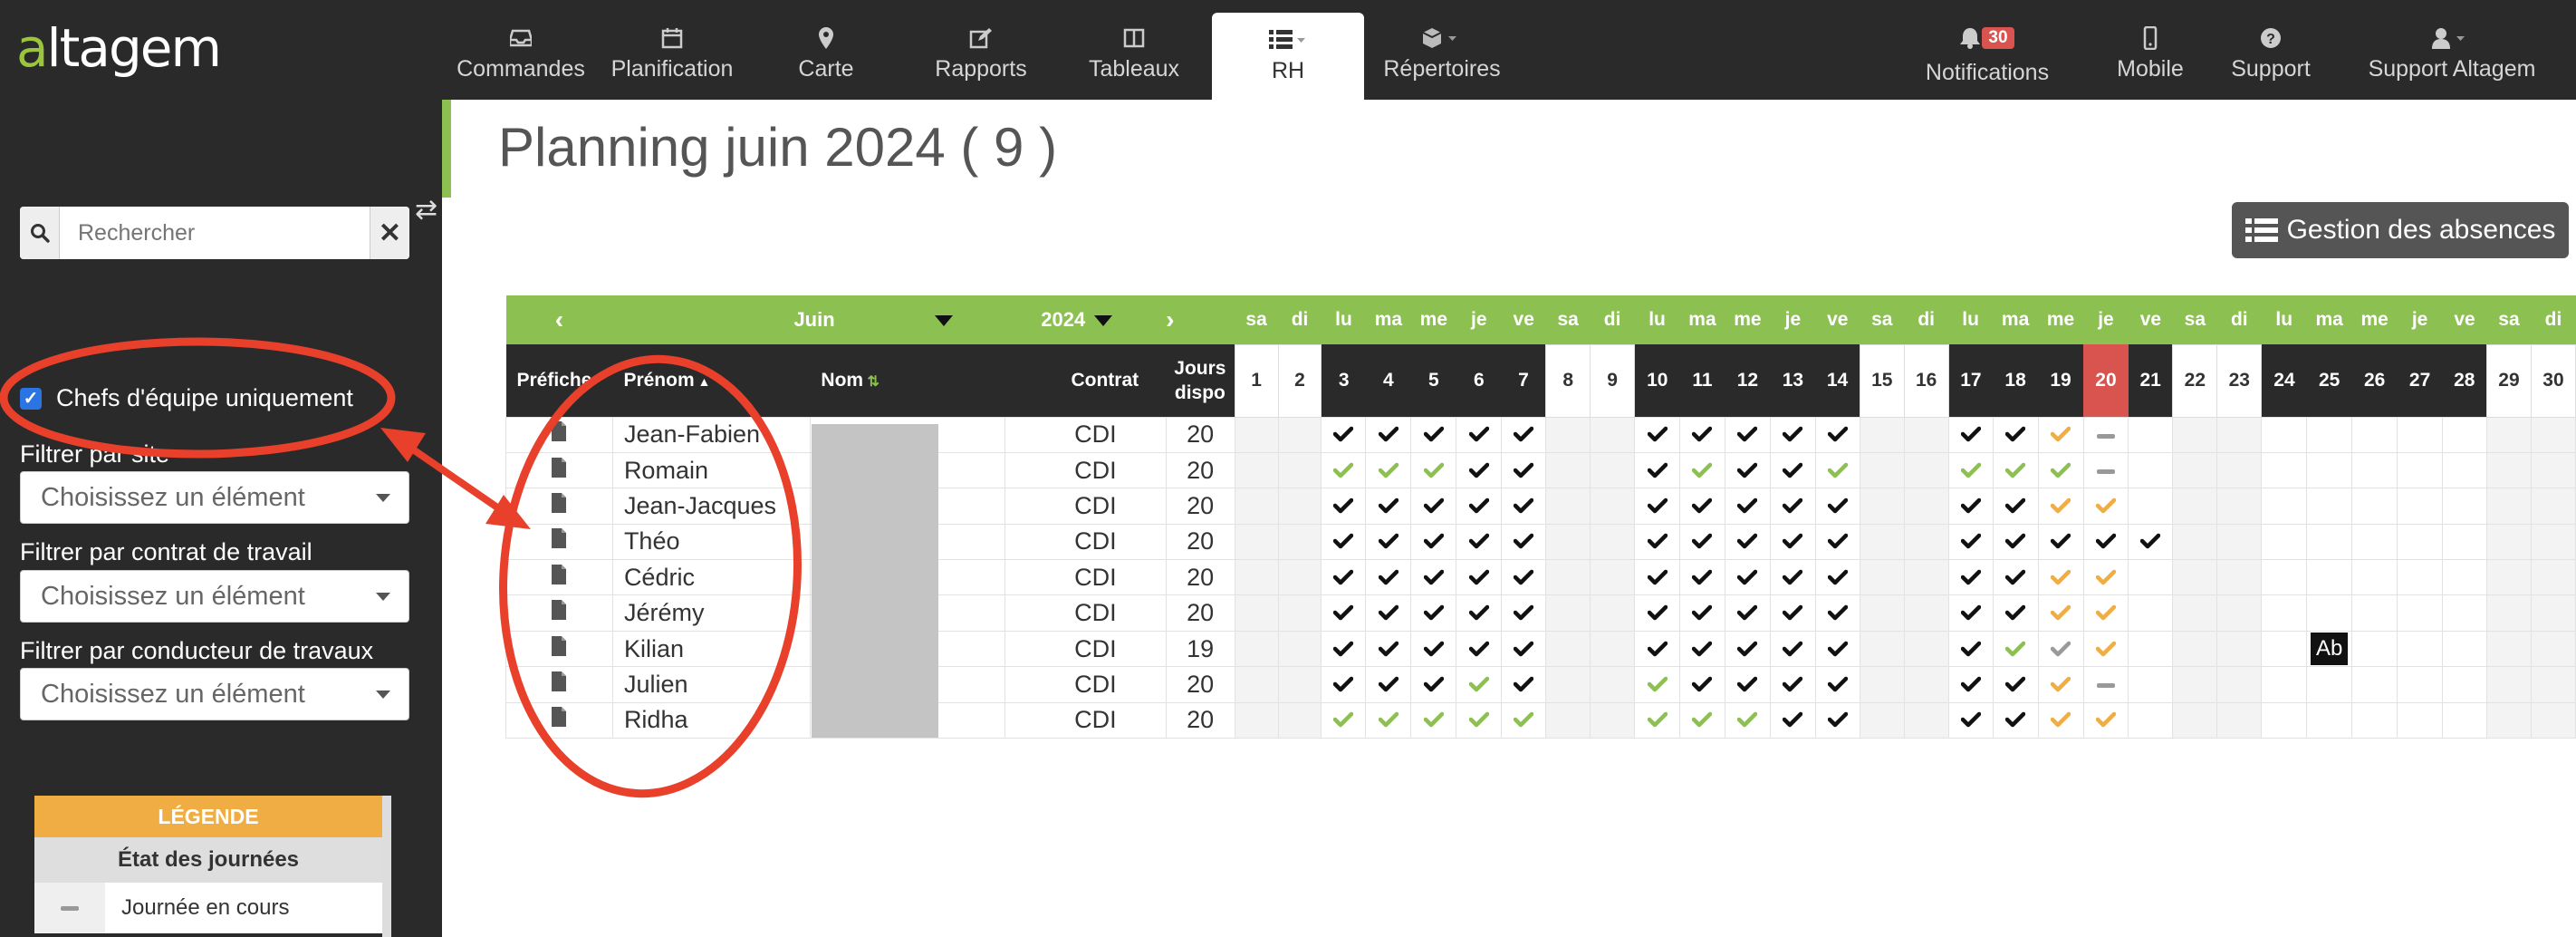  Describe the element at coordinates (808, 319) in the screenshot. I see `month-select: Juin` at that location.